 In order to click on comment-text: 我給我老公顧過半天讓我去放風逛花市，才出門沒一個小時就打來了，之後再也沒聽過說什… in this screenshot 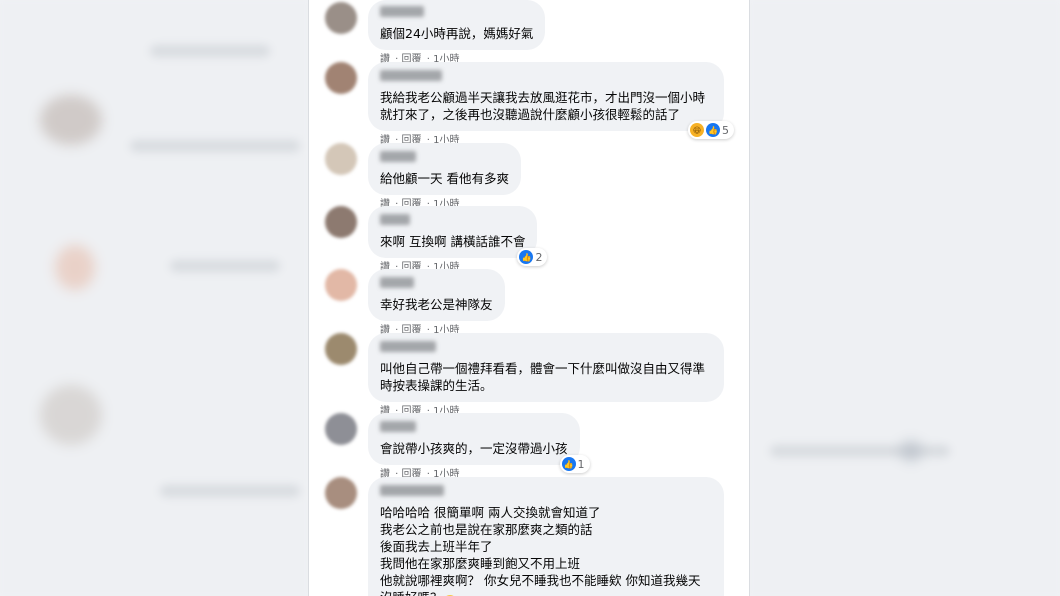, I will do `click(543, 106)`.